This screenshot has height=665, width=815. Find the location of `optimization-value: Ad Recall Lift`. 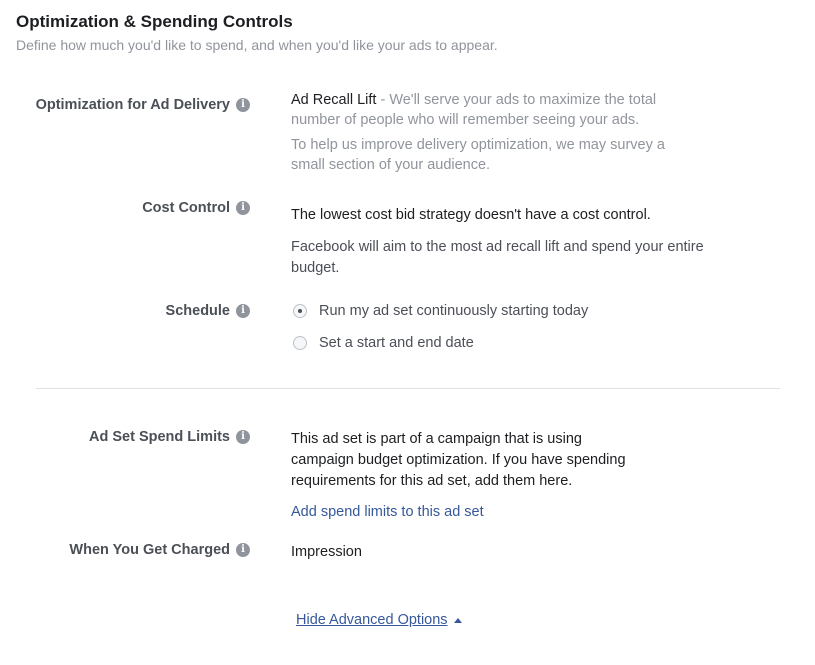

optimization-value: Ad Recall Lift is located at coordinates (334, 100).